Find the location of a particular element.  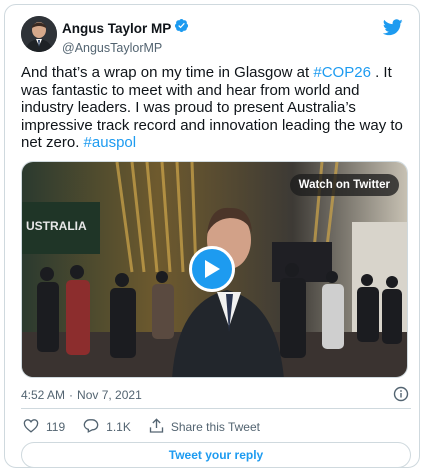

hashtag-cop26-link: #COP26 is located at coordinates (342, 72).